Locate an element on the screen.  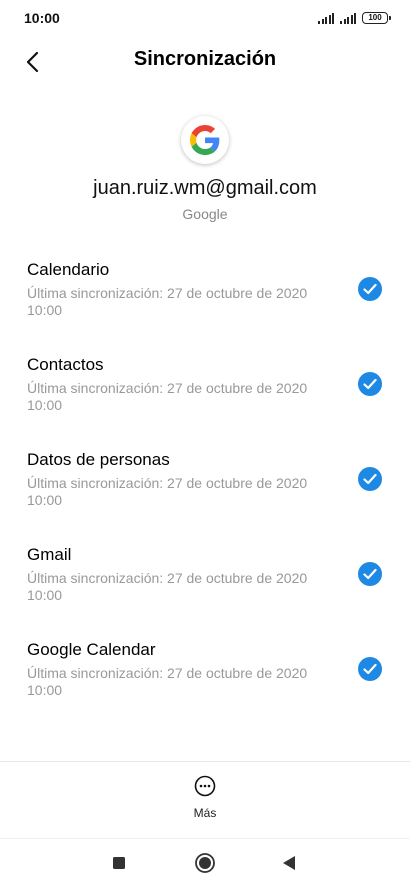
back-triangle-icon is located at coordinates (289, 863).